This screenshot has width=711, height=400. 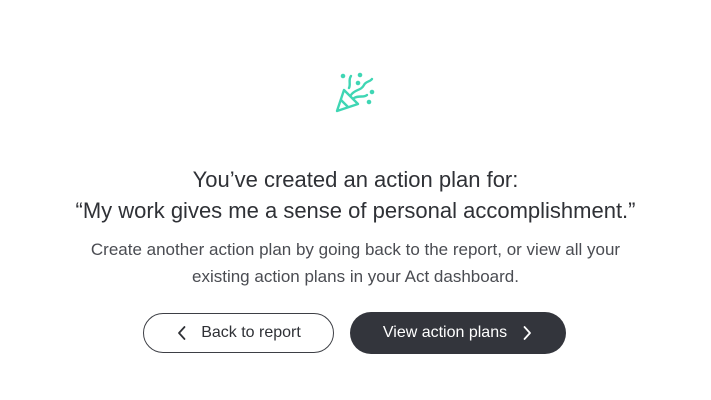 I want to click on back-to-report-button: Back to report, so click(x=238, y=333).